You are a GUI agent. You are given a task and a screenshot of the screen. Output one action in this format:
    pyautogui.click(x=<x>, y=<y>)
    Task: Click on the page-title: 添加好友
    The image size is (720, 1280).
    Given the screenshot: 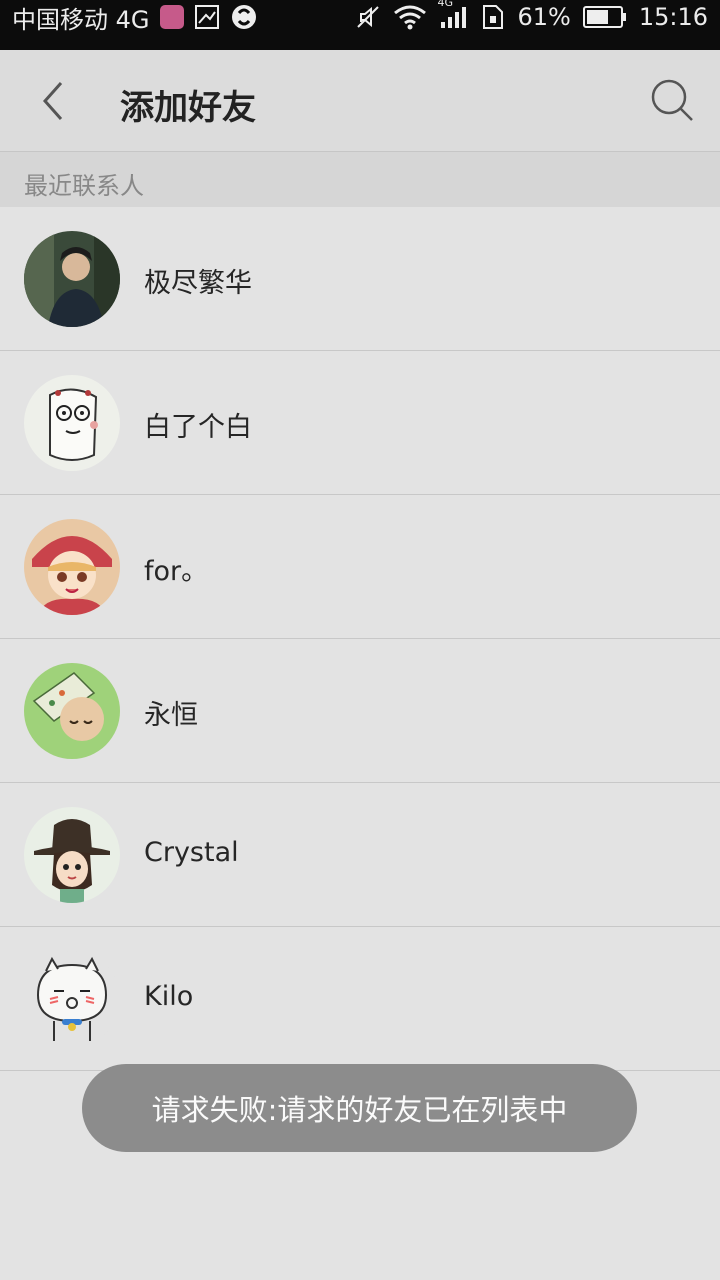 What is the action you would take?
    pyautogui.click(x=188, y=108)
    